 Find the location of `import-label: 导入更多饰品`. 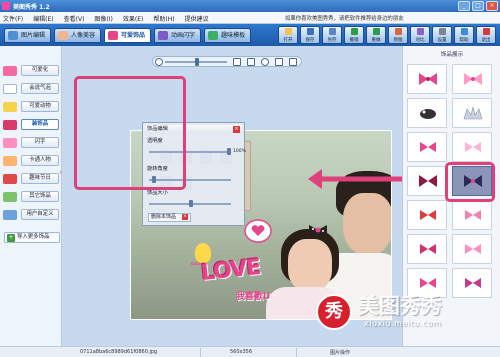

import-label: 导入更多饰品 is located at coordinates (33, 237).